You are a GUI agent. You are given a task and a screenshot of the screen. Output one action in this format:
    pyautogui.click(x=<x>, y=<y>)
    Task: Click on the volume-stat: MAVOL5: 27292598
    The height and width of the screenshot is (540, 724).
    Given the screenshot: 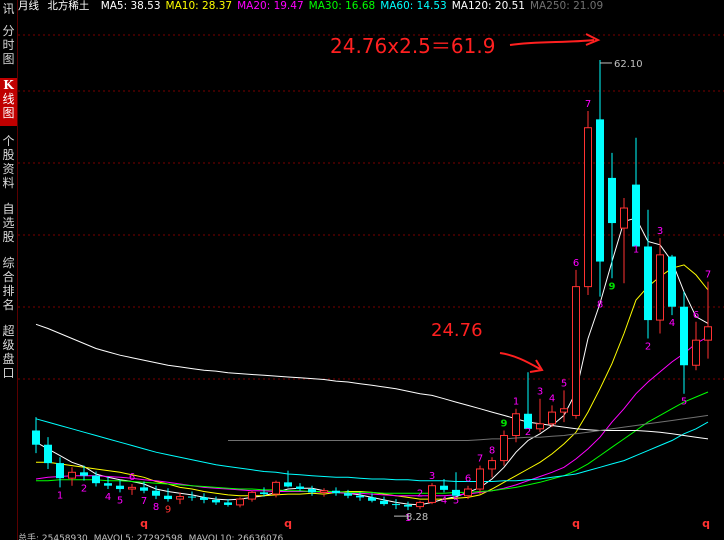 What is the action you would take?
    pyautogui.click(x=138, y=537)
    